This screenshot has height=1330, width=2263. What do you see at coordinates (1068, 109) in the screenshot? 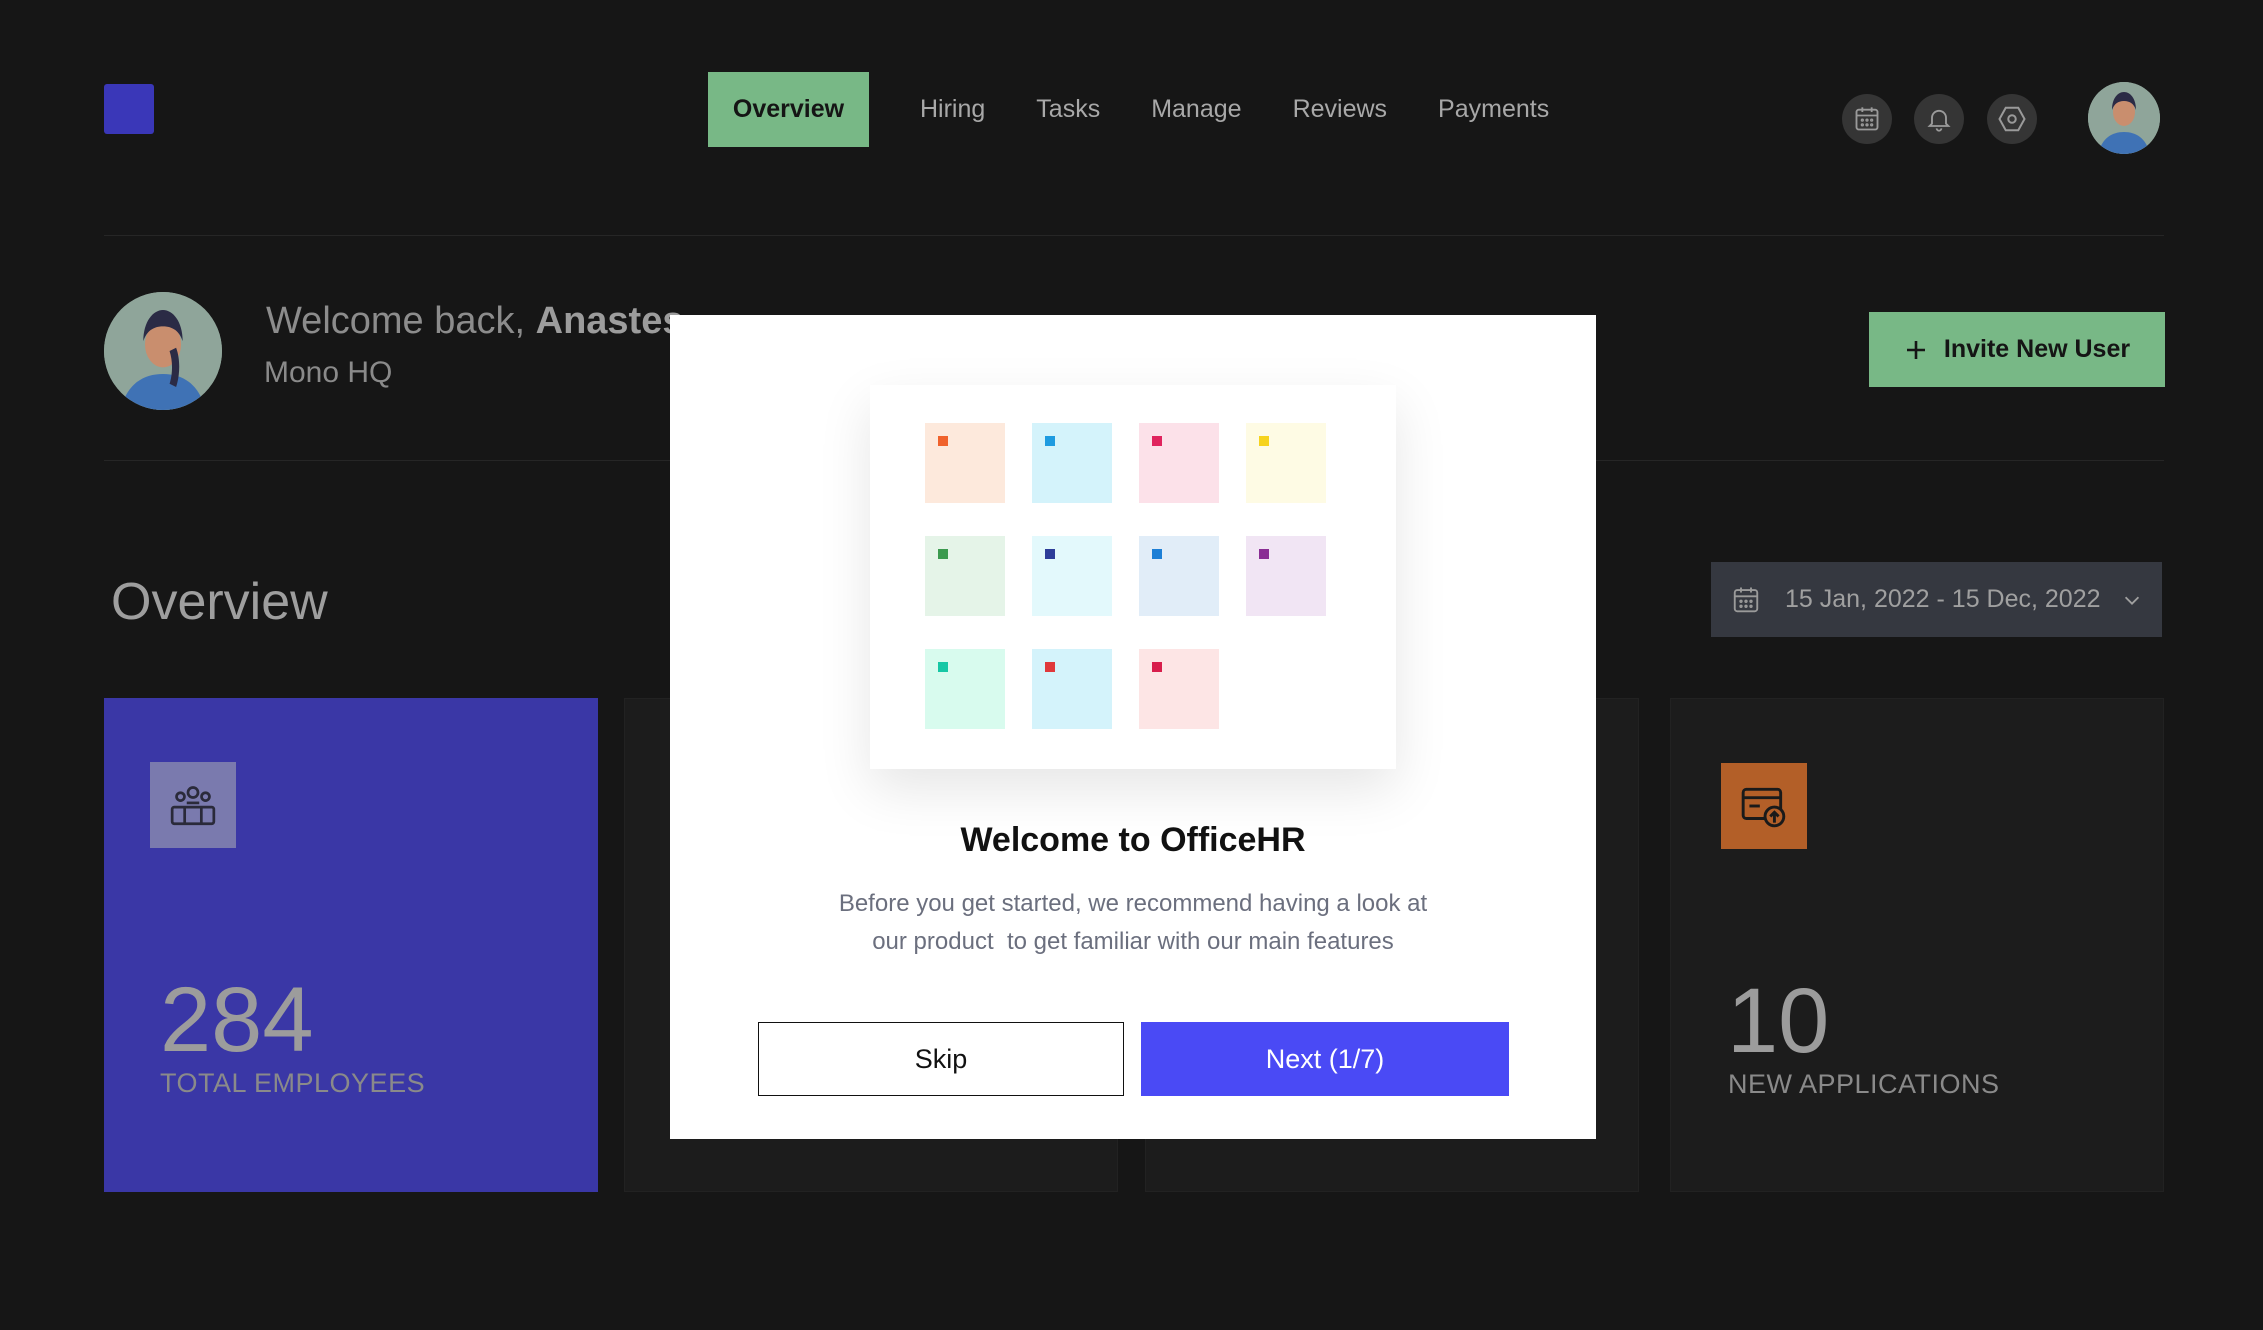
I see `nav-tasks: Tasks` at bounding box center [1068, 109].